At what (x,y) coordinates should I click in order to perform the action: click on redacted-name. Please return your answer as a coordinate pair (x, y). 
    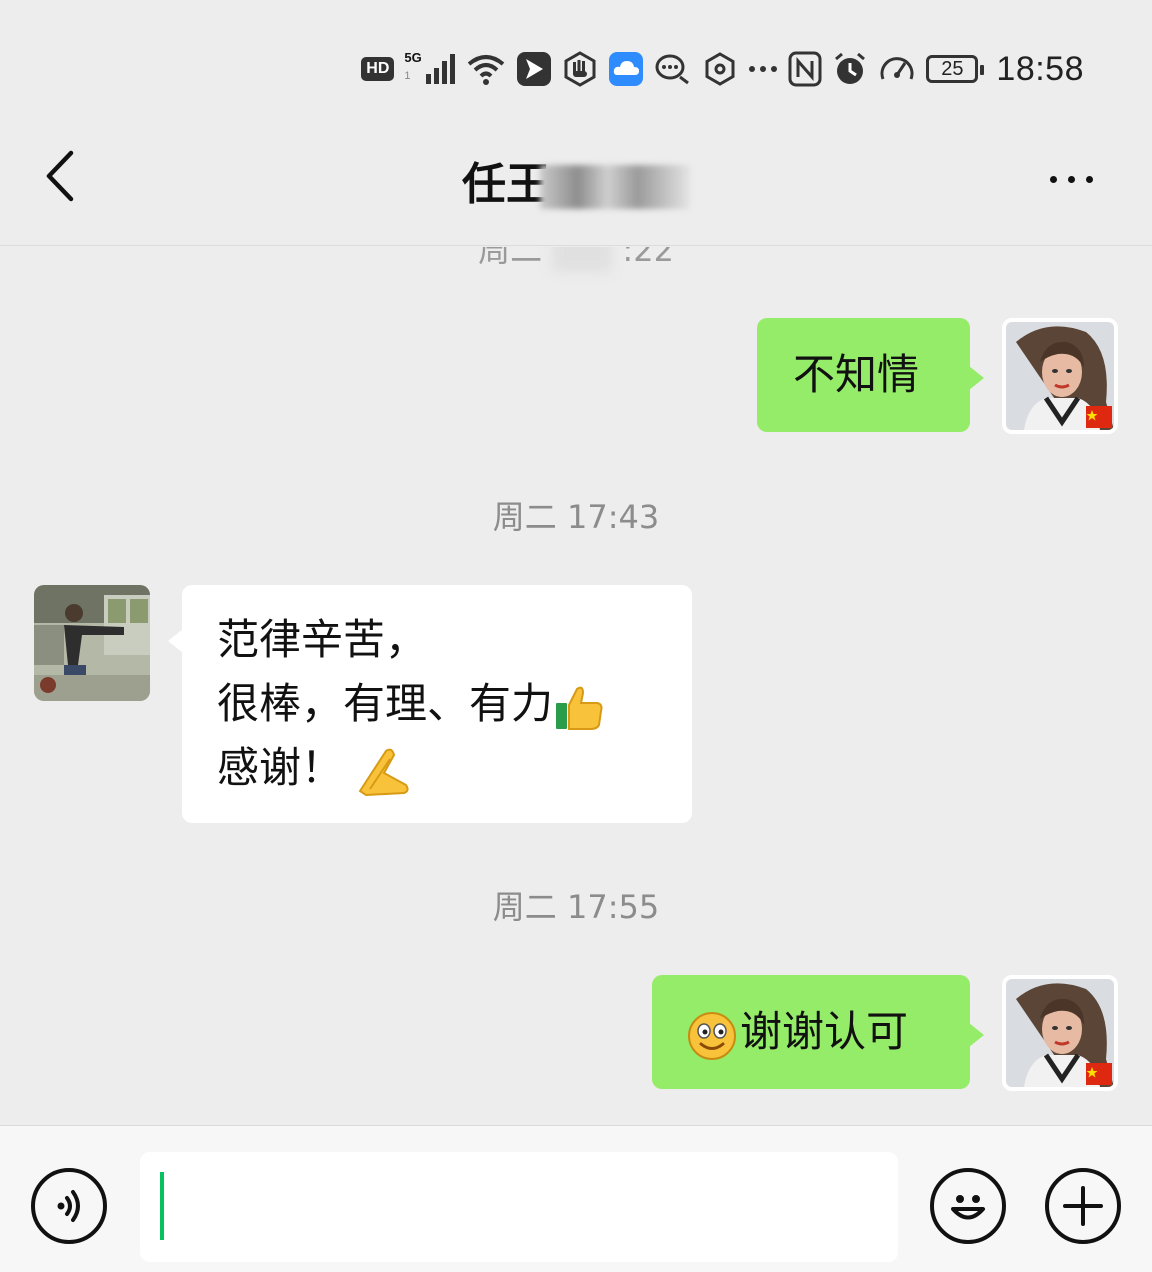
    Looking at the image, I should click on (615, 187).